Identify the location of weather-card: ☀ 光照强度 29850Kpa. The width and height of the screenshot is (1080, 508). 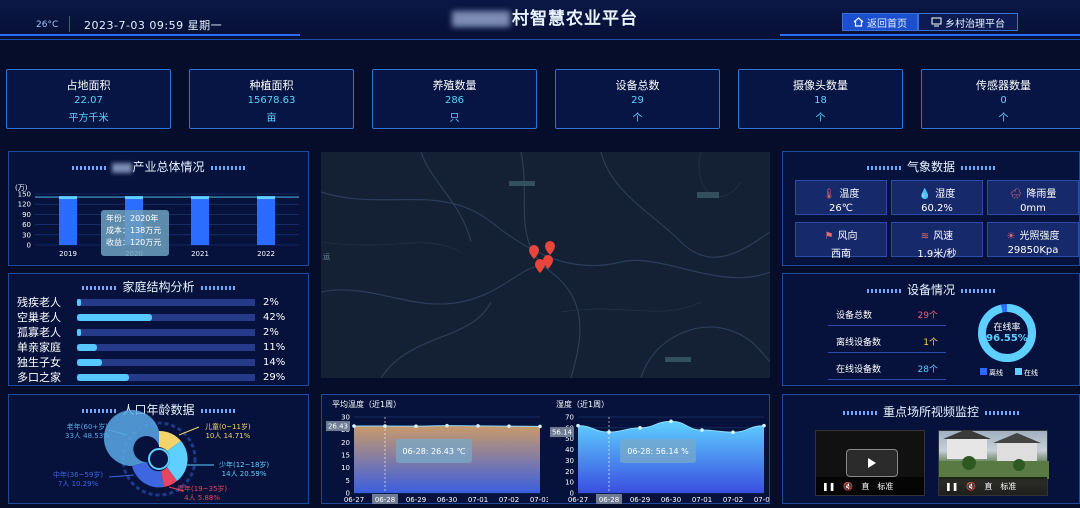
(1033, 239).